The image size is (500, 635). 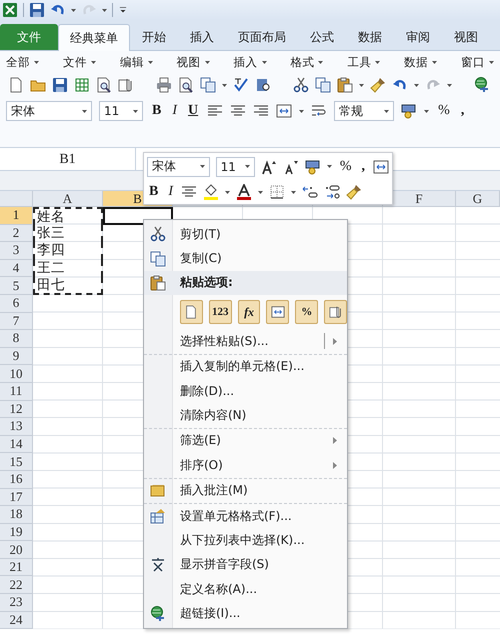 What do you see at coordinates (16, 603) in the screenshot?
I see `row-header: 23` at bounding box center [16, 603].